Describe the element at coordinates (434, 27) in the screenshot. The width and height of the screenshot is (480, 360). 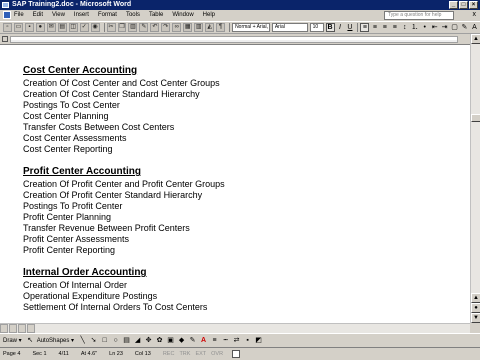
I see `decrease-indent-icon: ⇤` at that location.